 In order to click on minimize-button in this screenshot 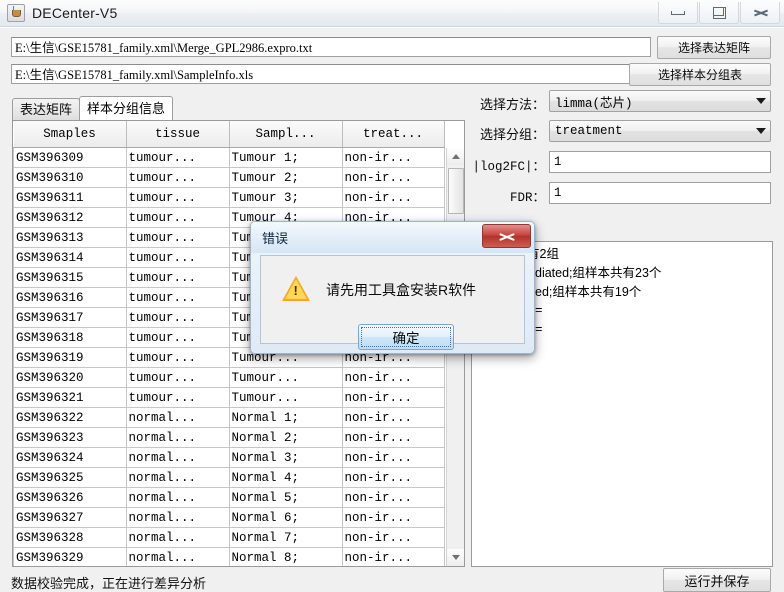, I will do `click(678, 13)`.